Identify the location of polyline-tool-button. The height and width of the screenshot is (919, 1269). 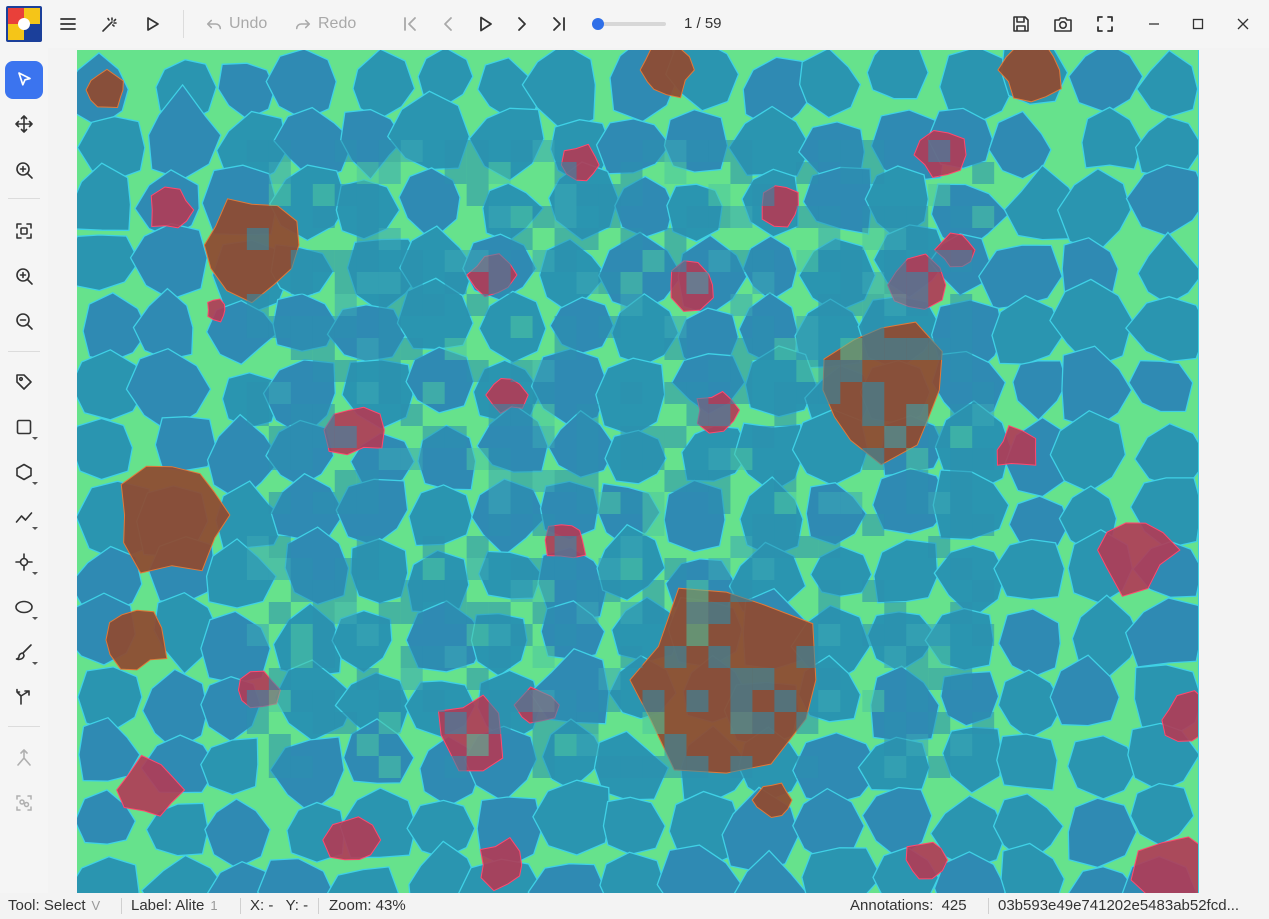
(24, 517).